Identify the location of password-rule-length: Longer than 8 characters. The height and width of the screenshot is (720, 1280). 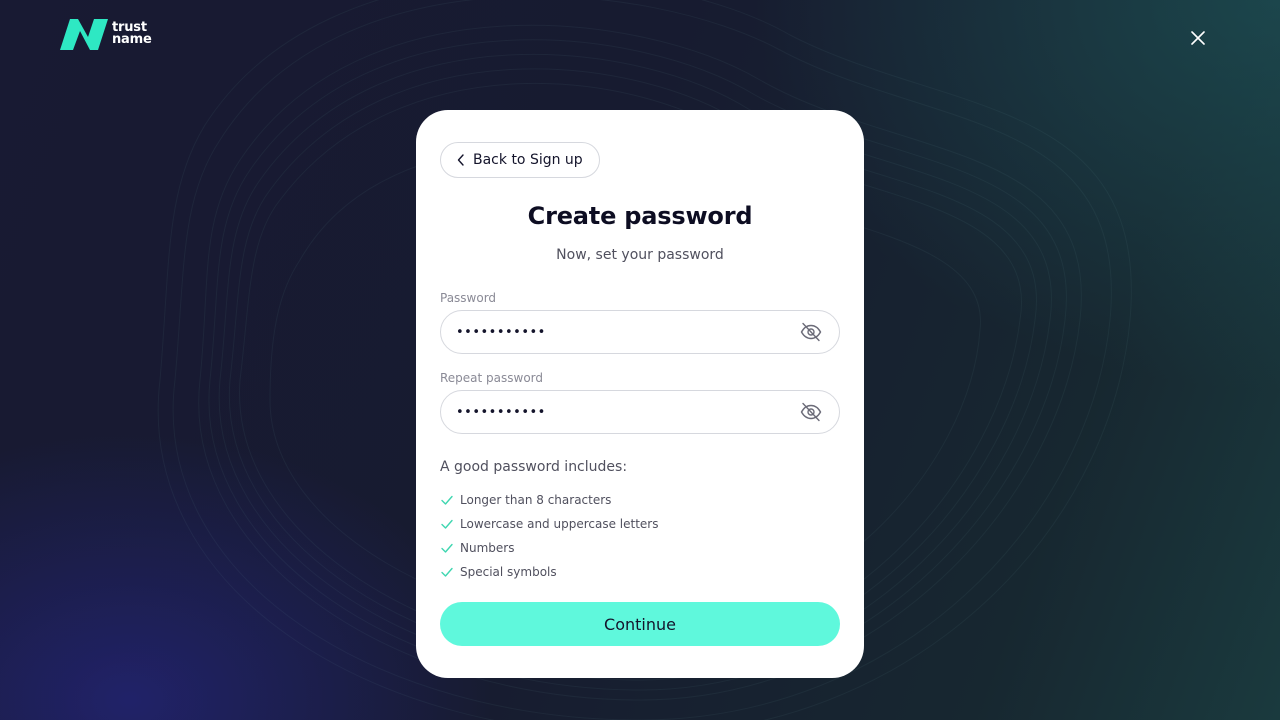
(549, 500).